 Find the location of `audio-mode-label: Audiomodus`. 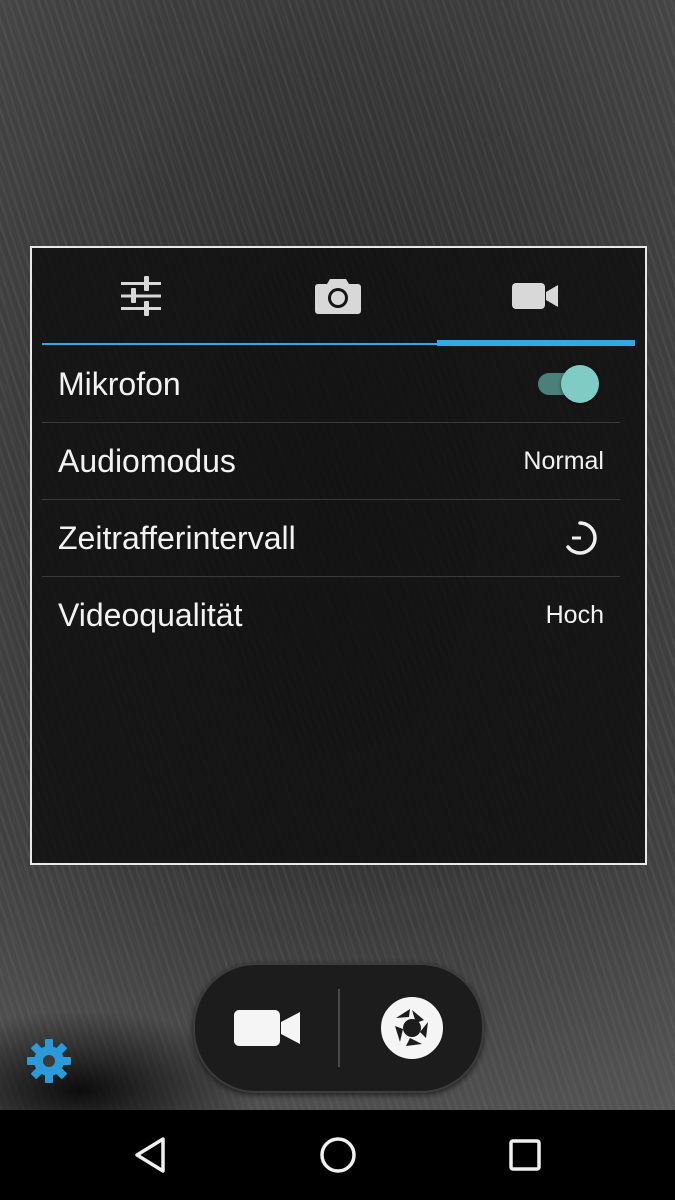

audio-mode-label: Audiomodus is located at coordinates (147, 460).